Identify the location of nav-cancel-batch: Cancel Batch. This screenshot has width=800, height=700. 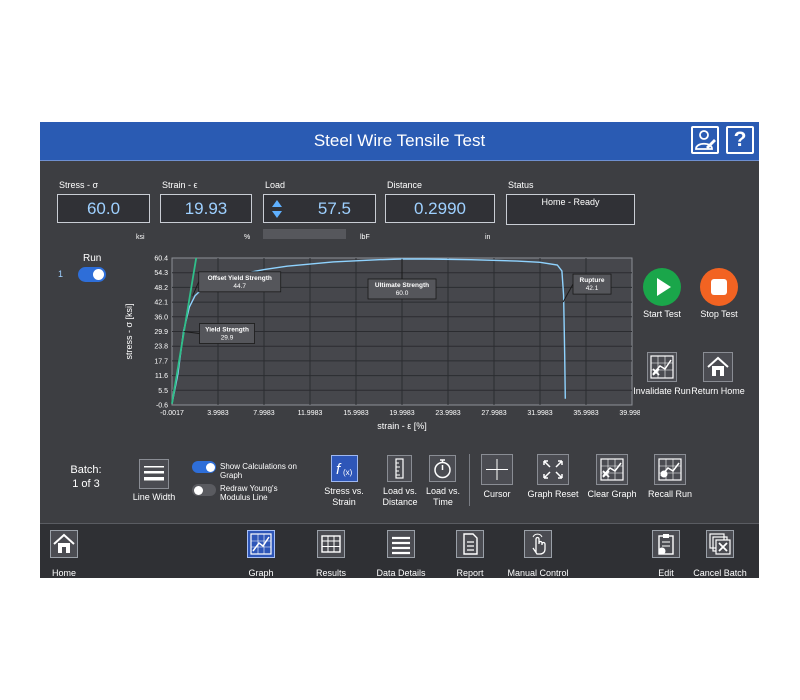
(720, 551).